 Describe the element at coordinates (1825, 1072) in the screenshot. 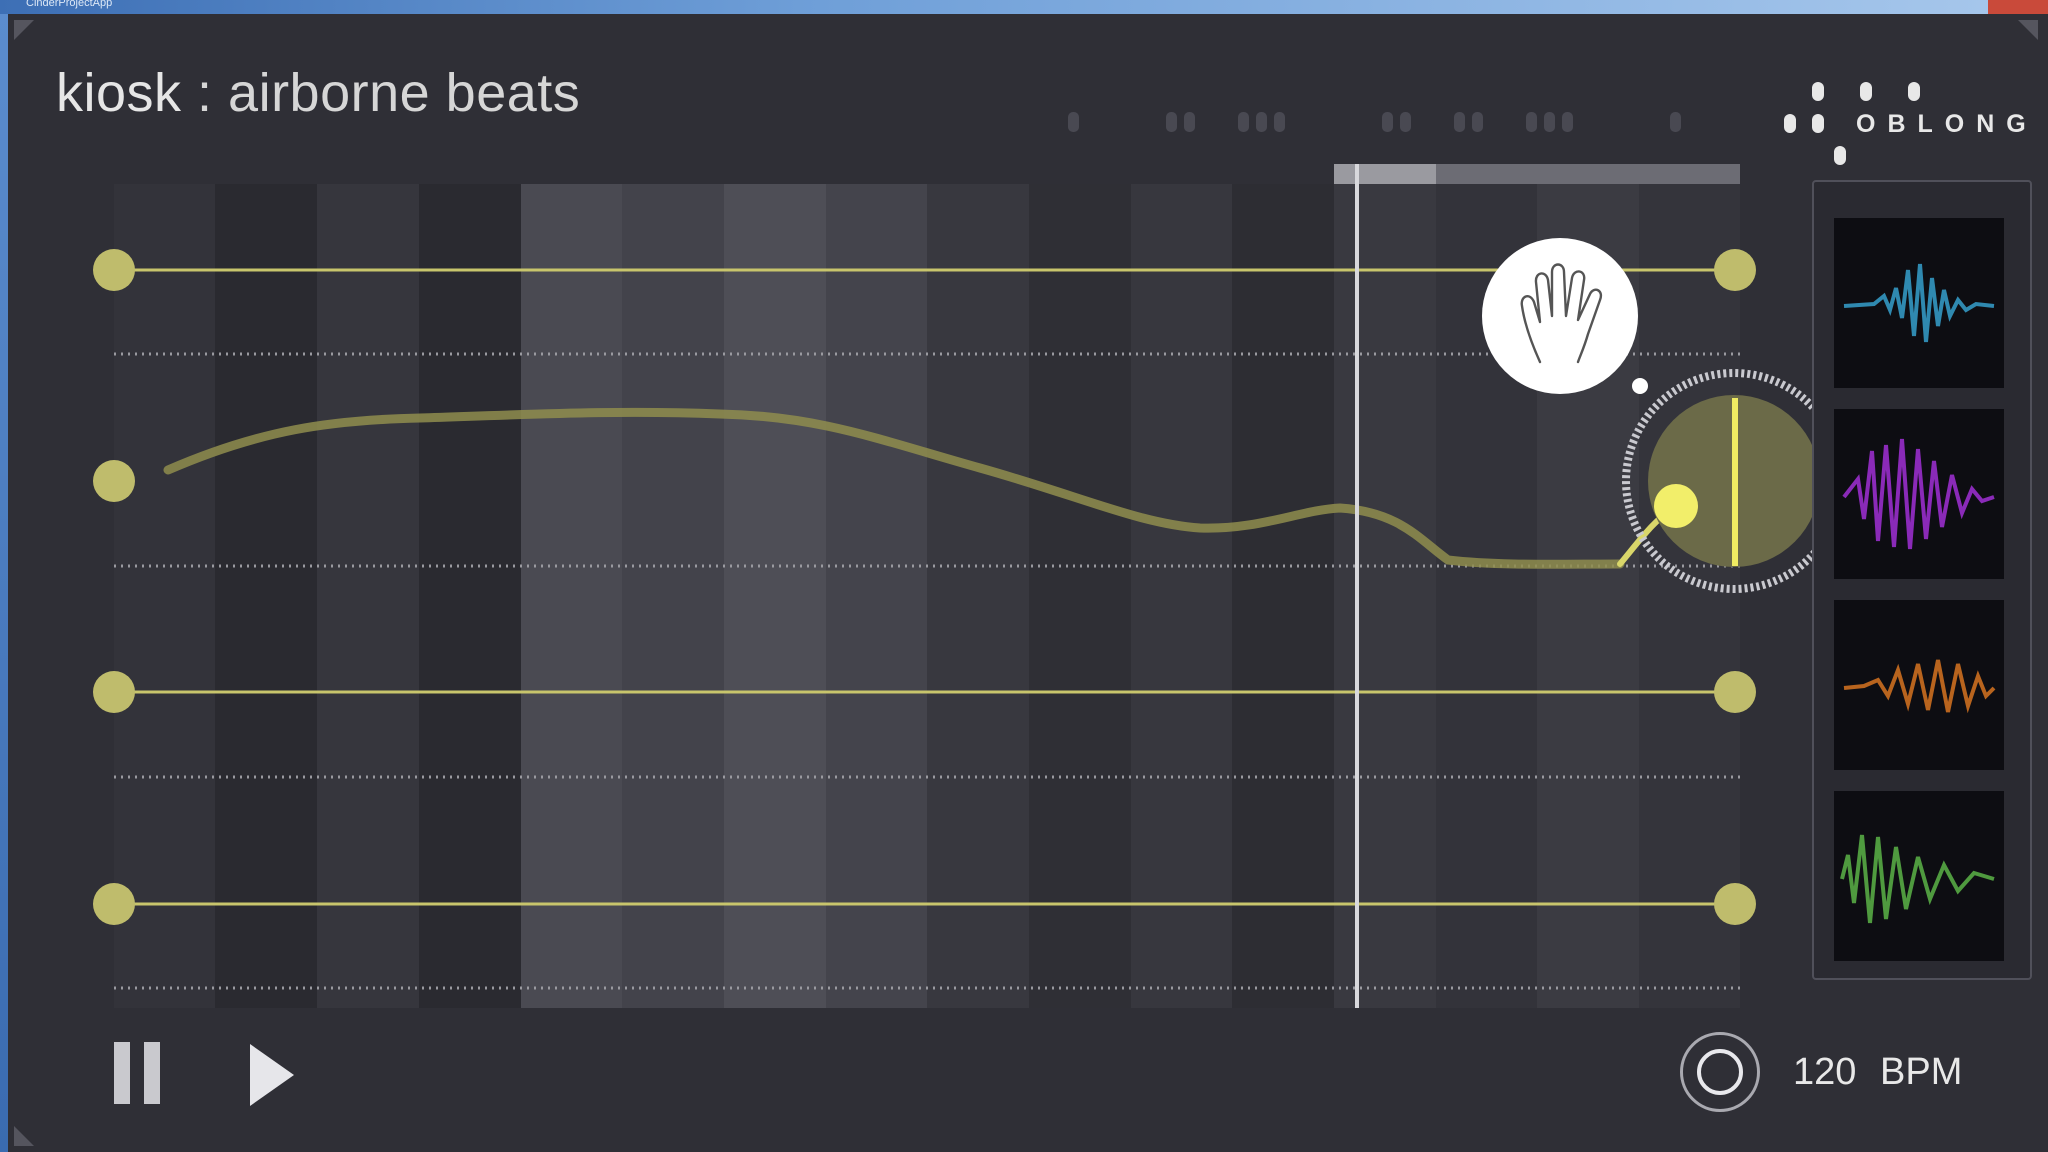

I see `bpm-value: 120` at that location.